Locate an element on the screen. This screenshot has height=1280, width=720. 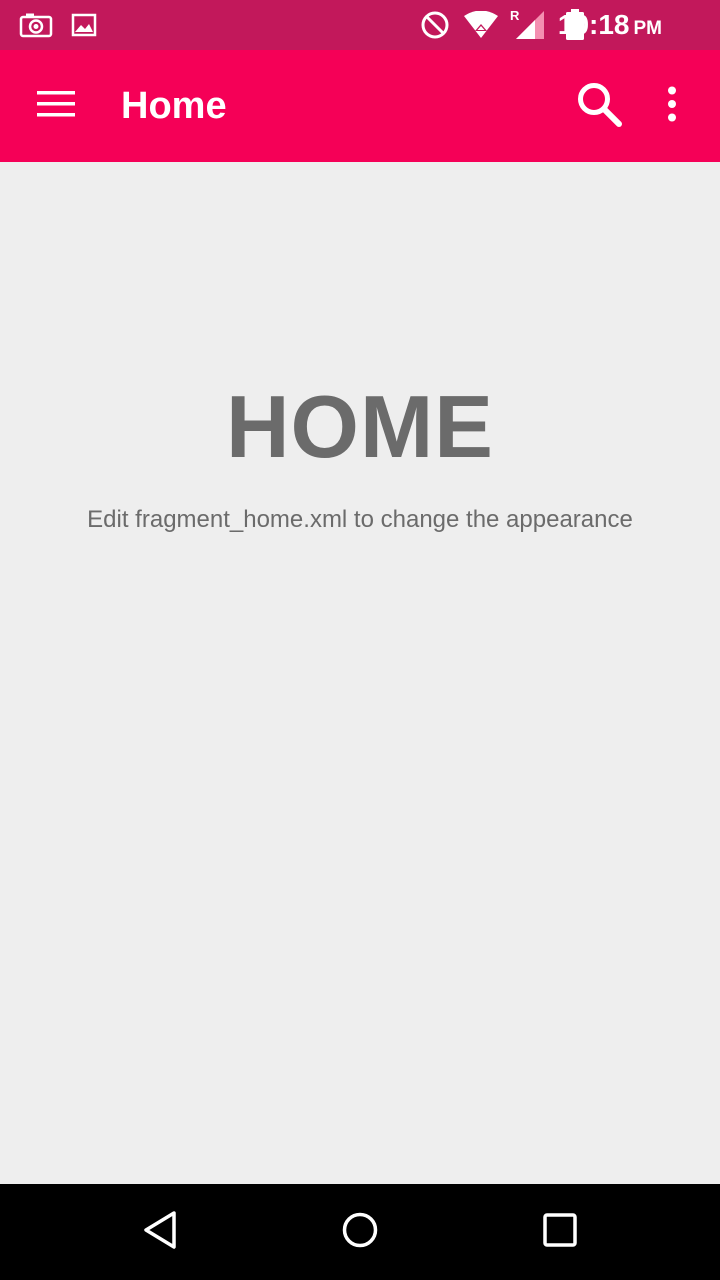
home-button is located at coordinates (360, 1232).